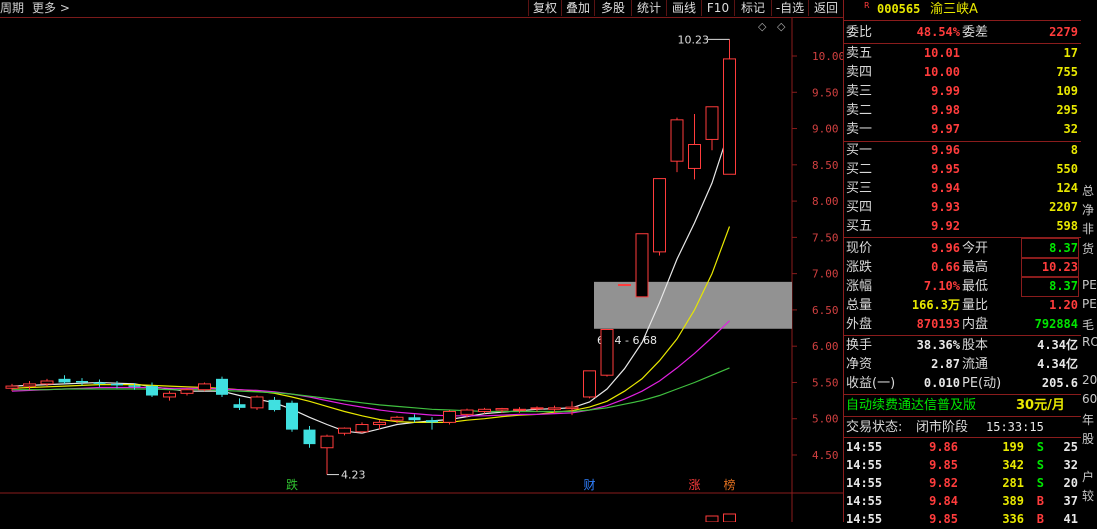  Describe the element at coordinates (954, 9) in the screenshot. I see `stock-name: 渝三峡A` at that location.